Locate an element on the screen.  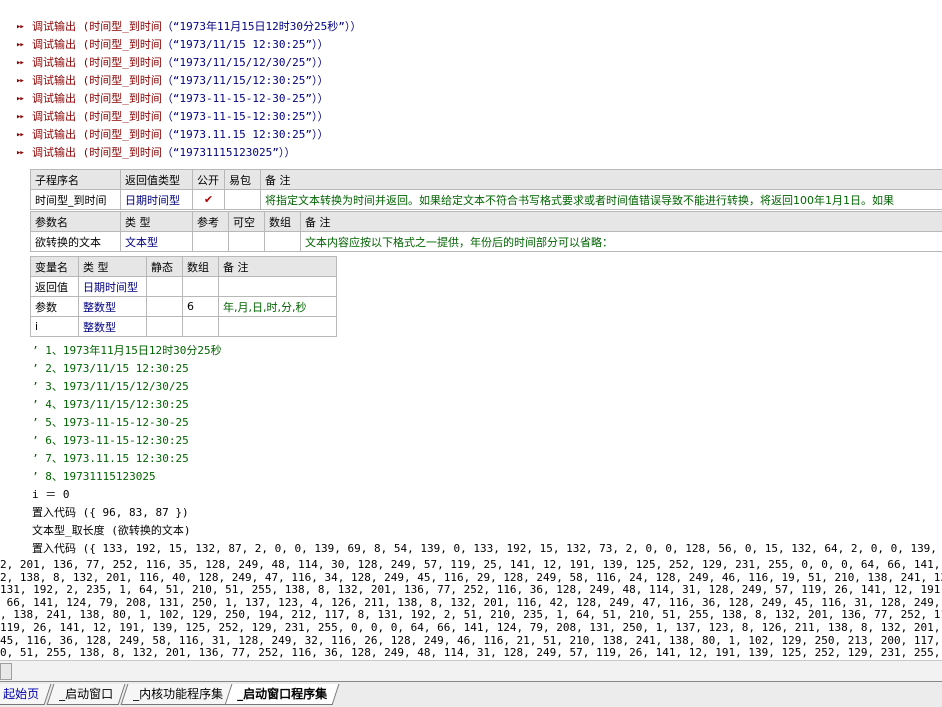
tab-startup-window: _启动窗口 is located at coordinates (86, 694).